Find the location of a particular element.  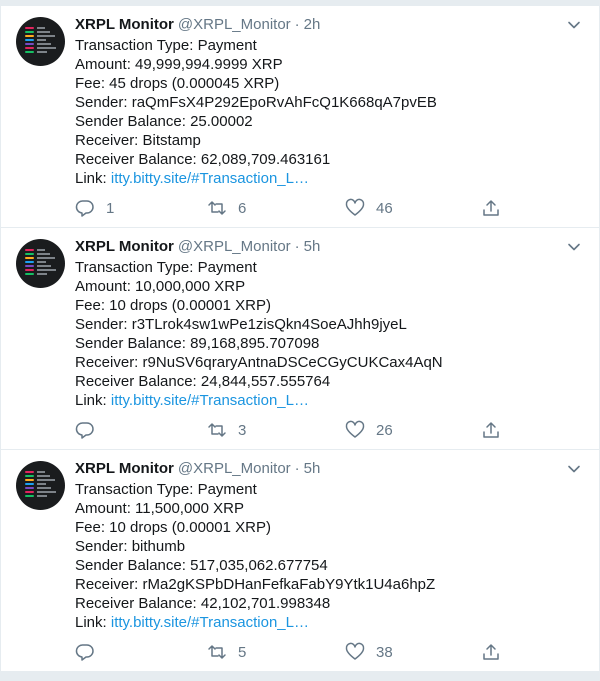

tweet-text-line: Fee: 45 drops (0.000045 XRP) is located at coordinates (177, 83).